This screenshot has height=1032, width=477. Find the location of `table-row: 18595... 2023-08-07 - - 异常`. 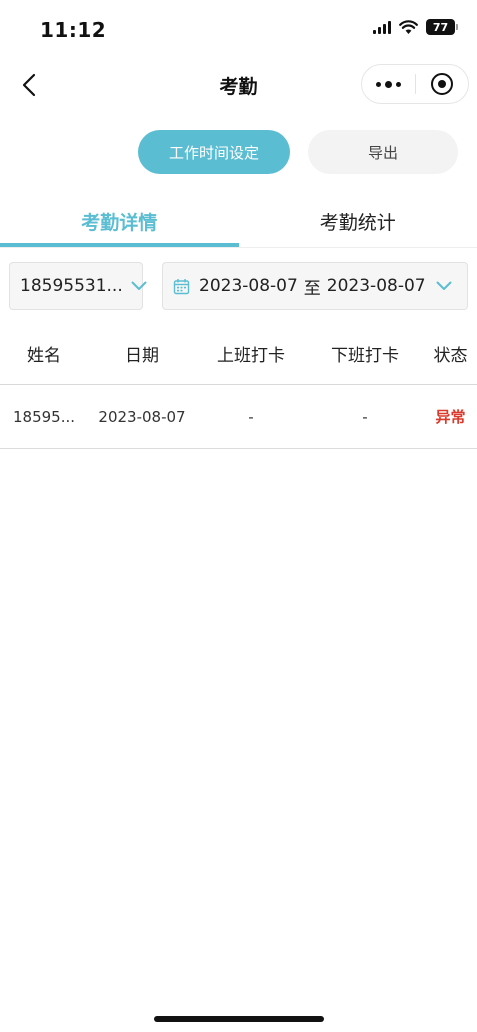

table-row: 18595... 2023-08-07 - - 异常 is located at coordinates (238, 416).